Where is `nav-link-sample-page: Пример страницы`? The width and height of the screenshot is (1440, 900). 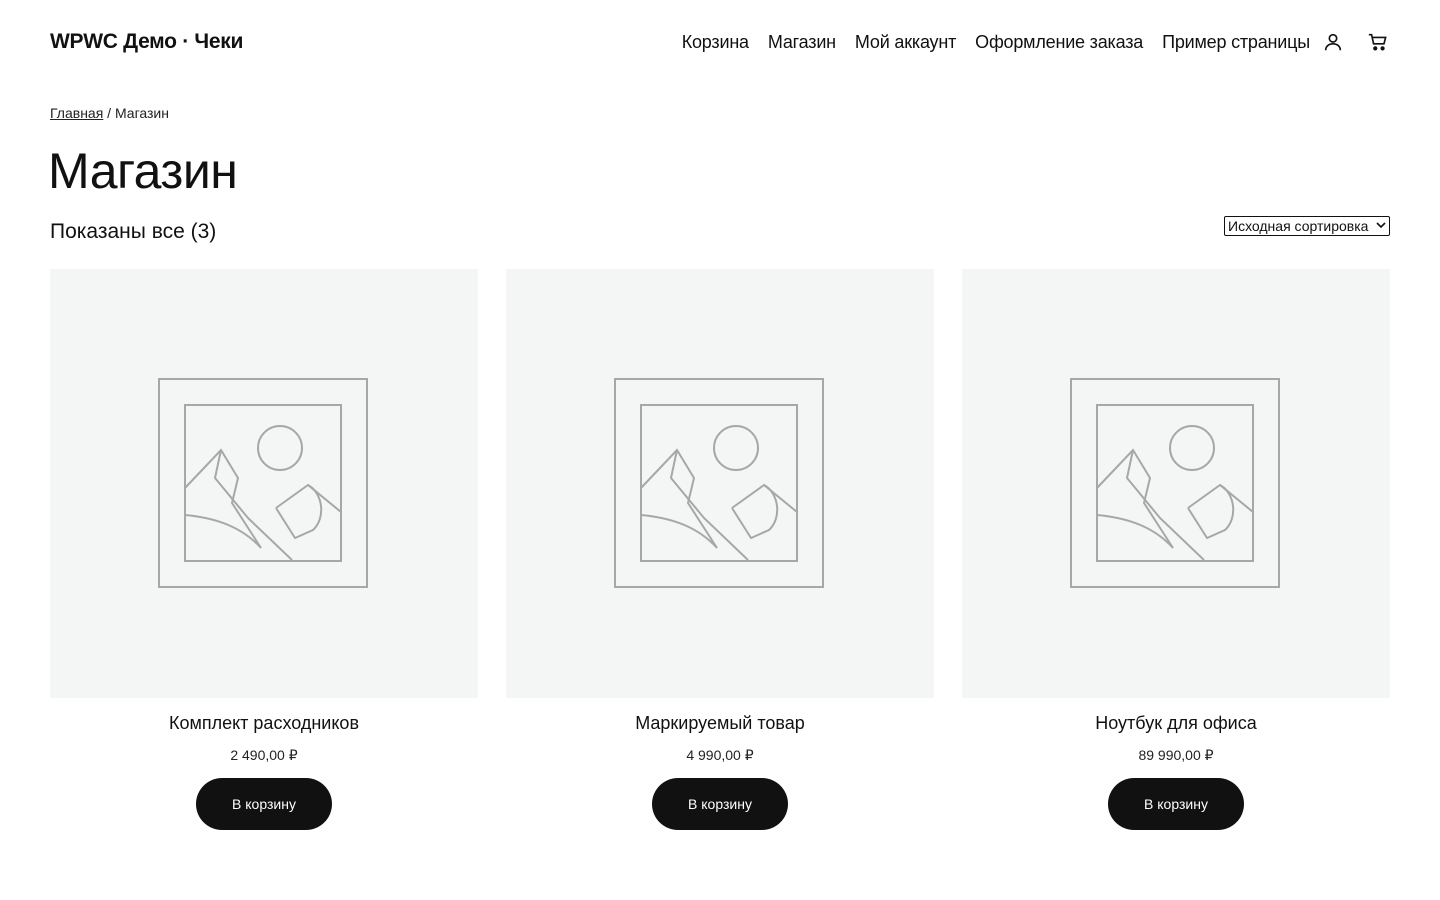 nav-link-sample-page: Пример страницы is located at coordinates (1236, 42).